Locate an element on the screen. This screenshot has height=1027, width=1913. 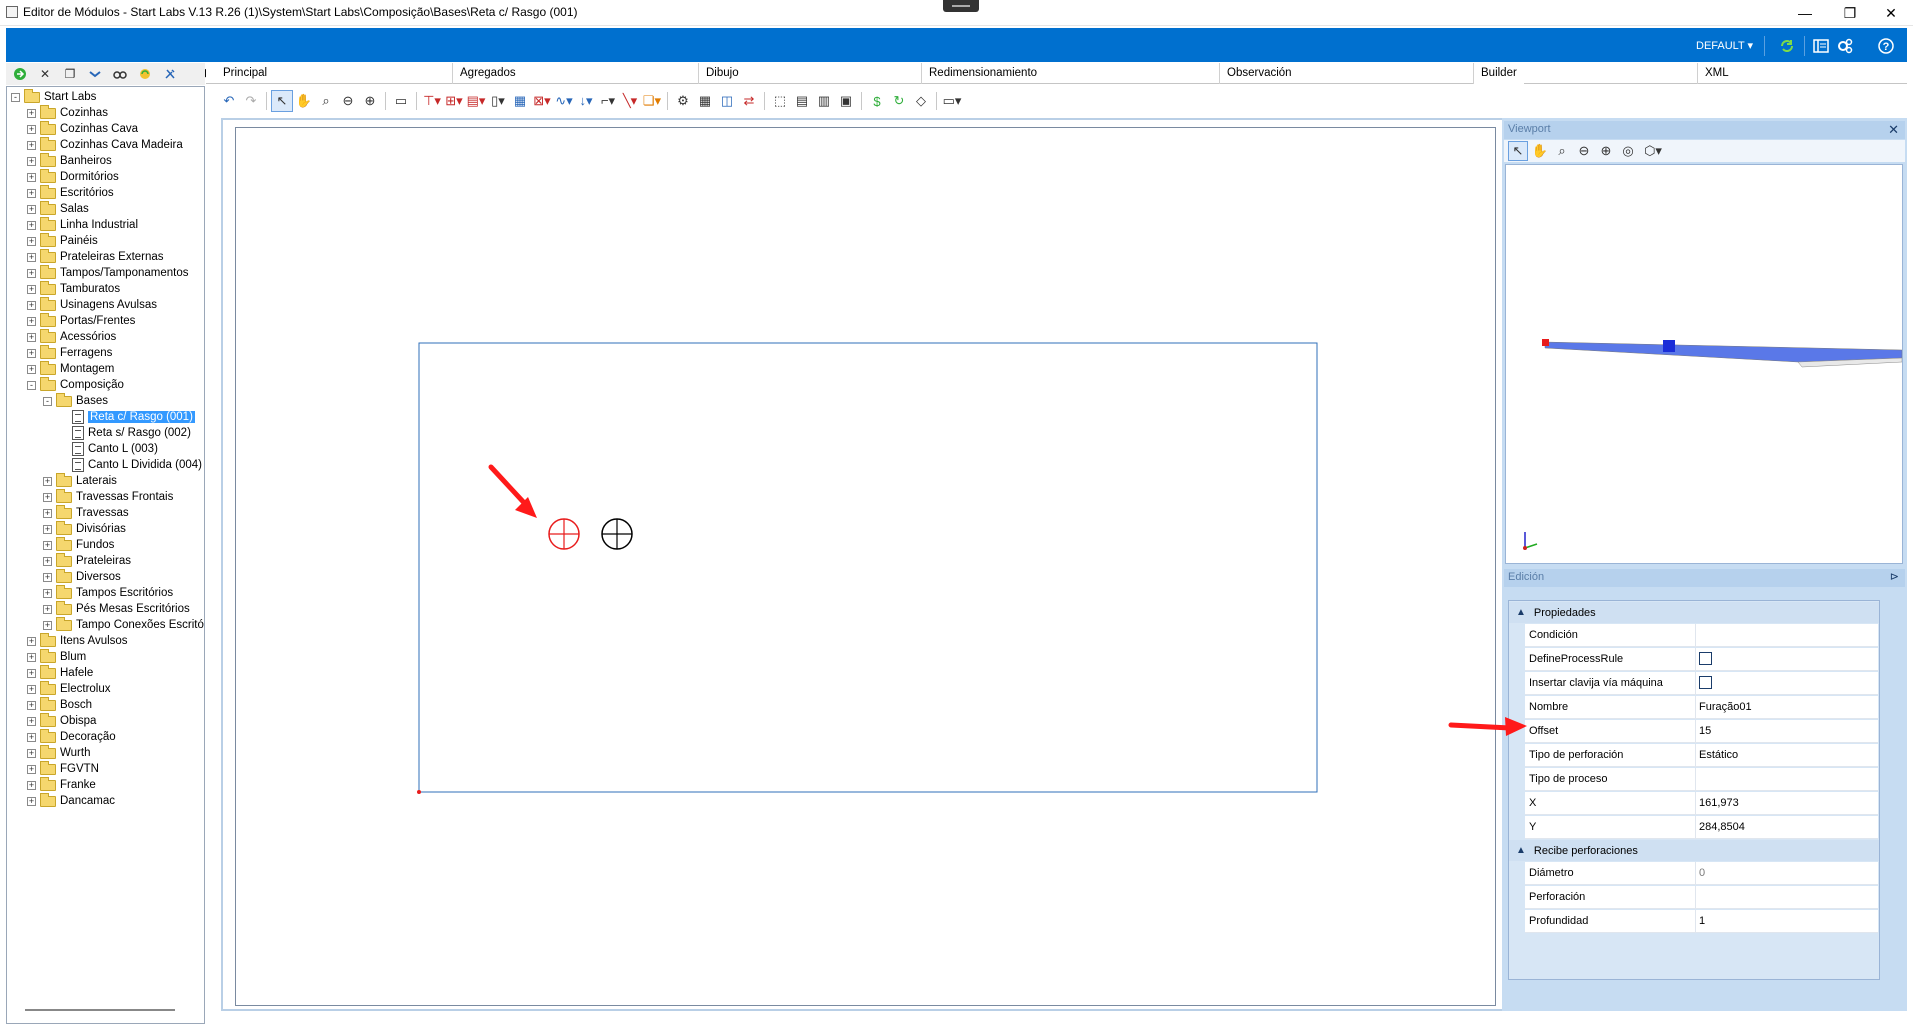
frame-icon: ▯▾ is located at coordinates (498, 101).